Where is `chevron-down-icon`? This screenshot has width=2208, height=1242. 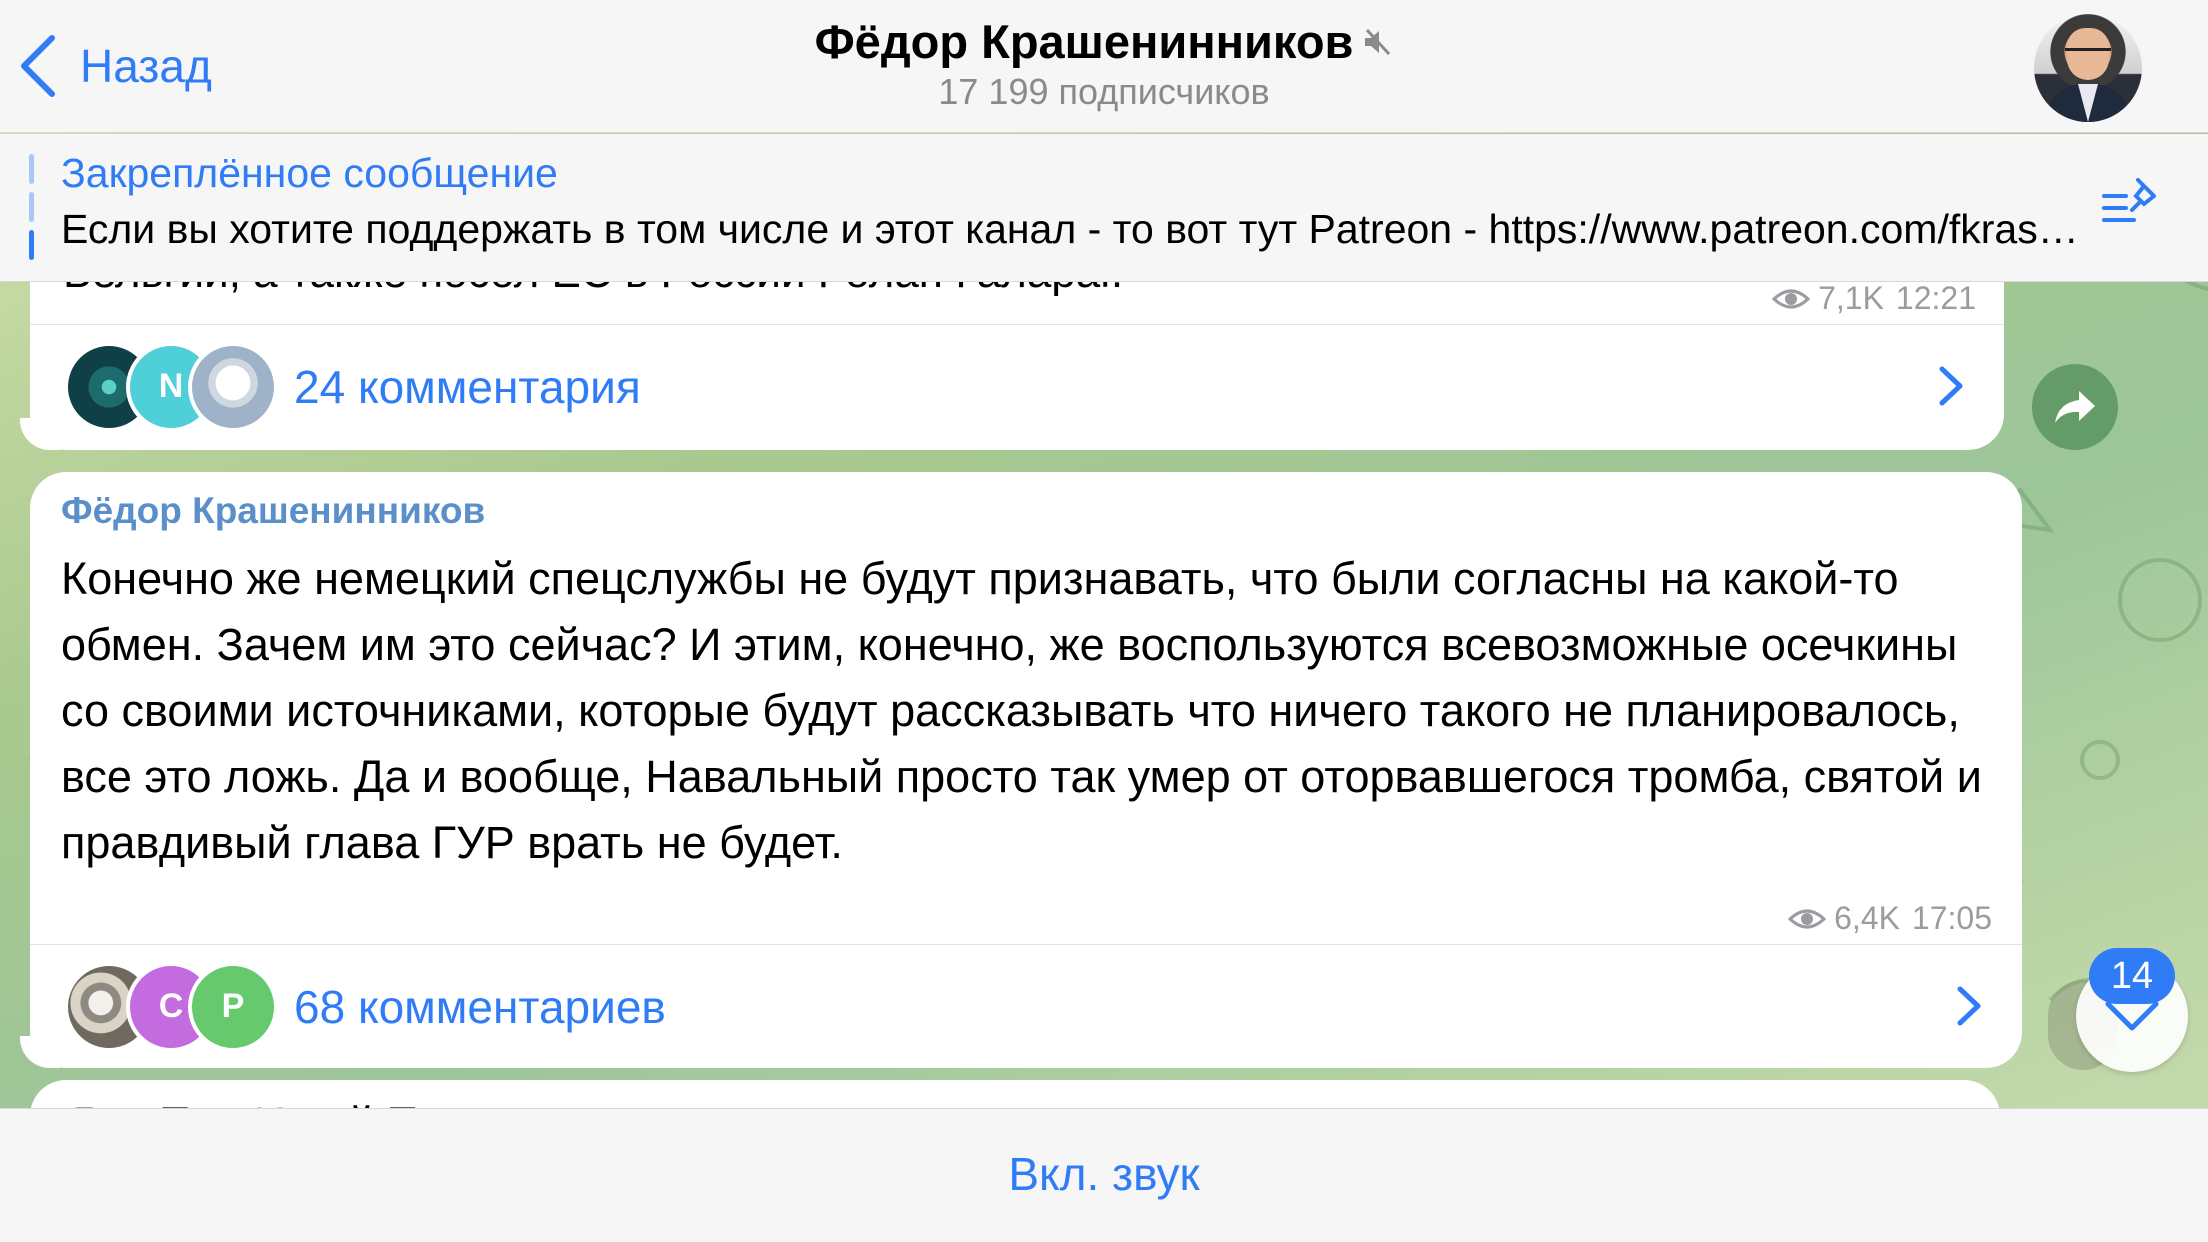 chevron-down-icon is located at coordinates (2132, 1016).